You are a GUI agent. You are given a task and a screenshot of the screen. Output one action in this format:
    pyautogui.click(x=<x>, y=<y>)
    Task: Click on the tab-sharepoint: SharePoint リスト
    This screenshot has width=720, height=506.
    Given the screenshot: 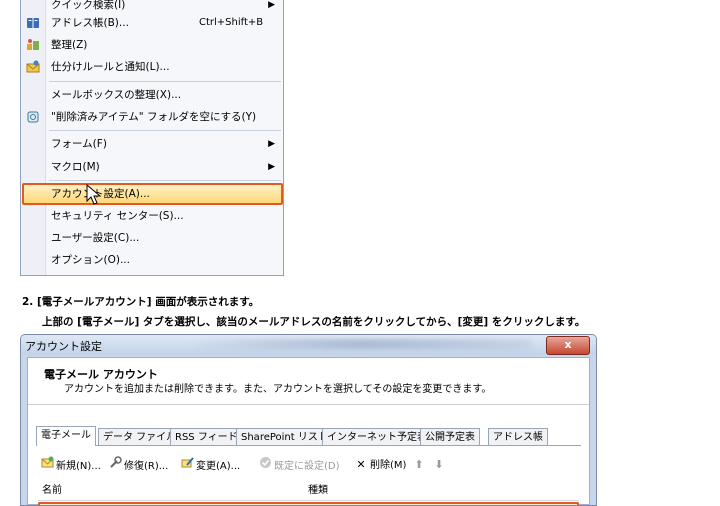 What is the action you would take?
    pyautogui.click(x=284, y=437)
    